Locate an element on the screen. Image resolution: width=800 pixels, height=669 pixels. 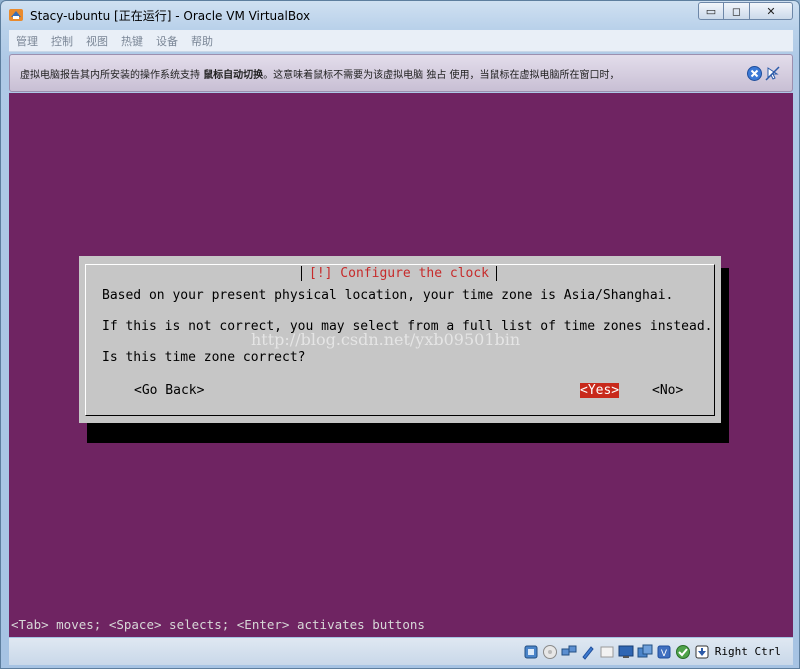
optical-drive-icon is located at coordinates (550, 652).